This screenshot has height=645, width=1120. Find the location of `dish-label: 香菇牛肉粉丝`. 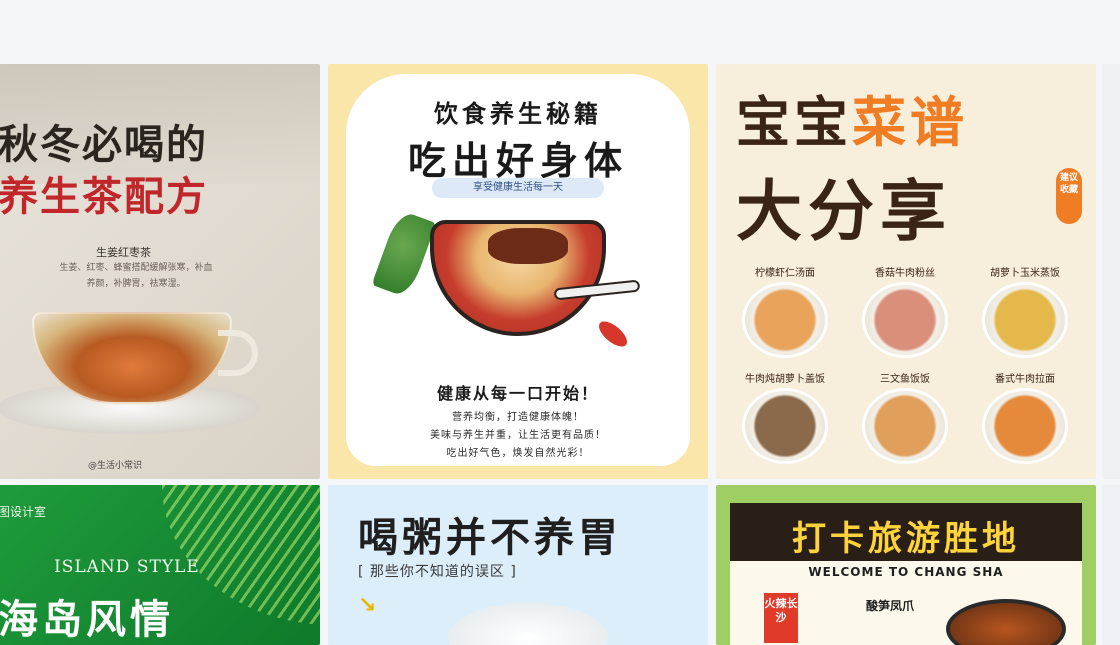

dish-label: 香菇牛肉粉丝 is located at coordinates (905, 273).